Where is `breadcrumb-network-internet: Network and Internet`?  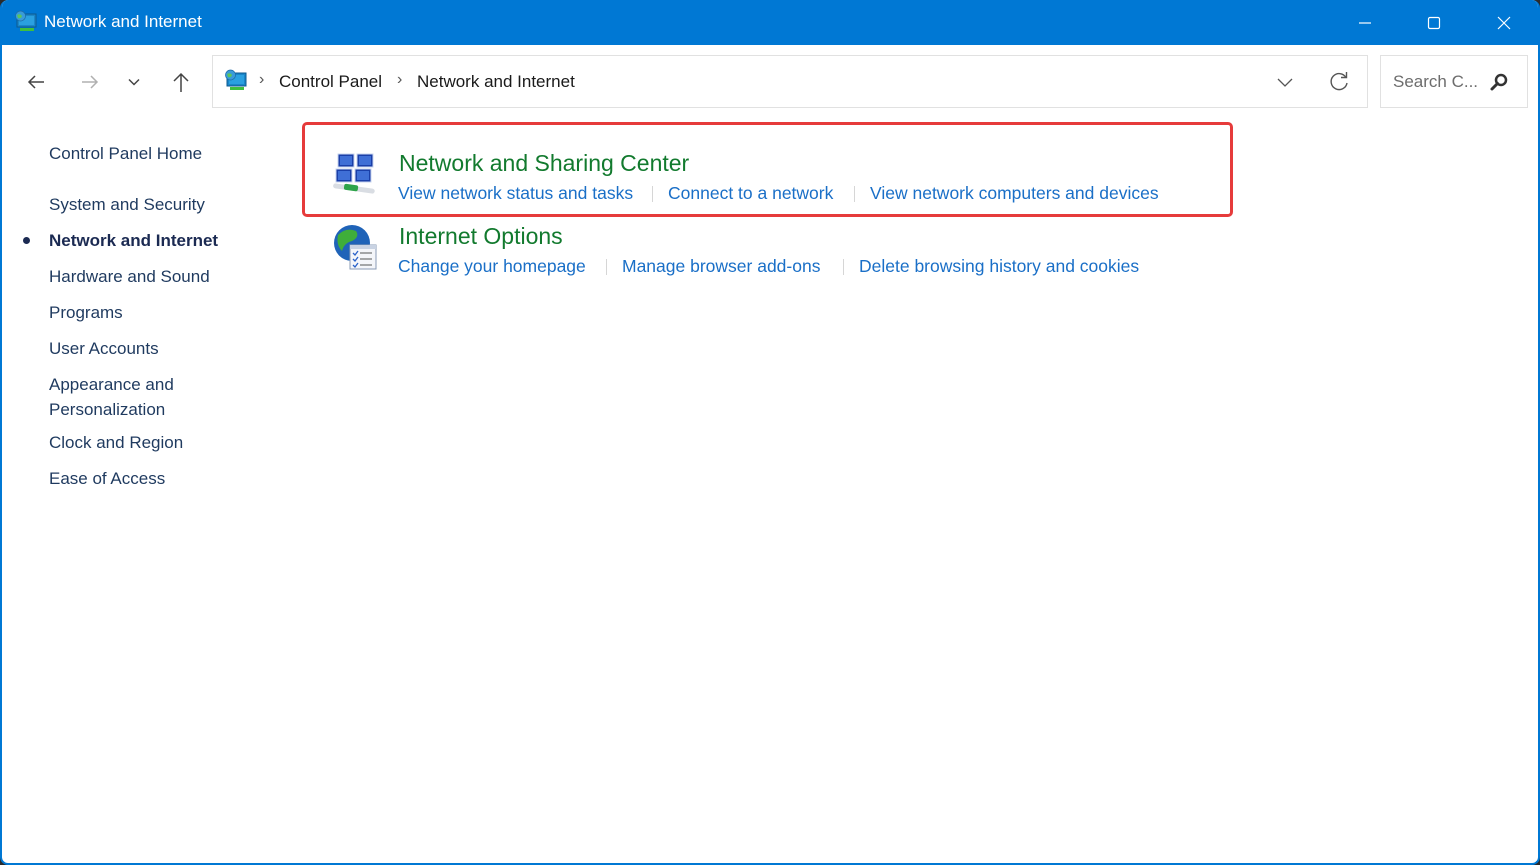 breadcrumb-network-internet: Network and Internet is located at coordinates (496, 82).